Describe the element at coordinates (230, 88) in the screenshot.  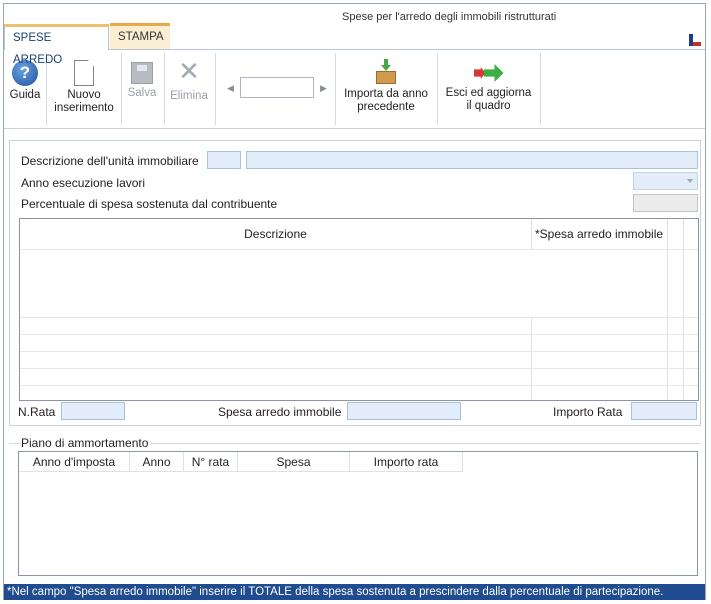
I see `prev-arrow-icon: ◀` at that location.